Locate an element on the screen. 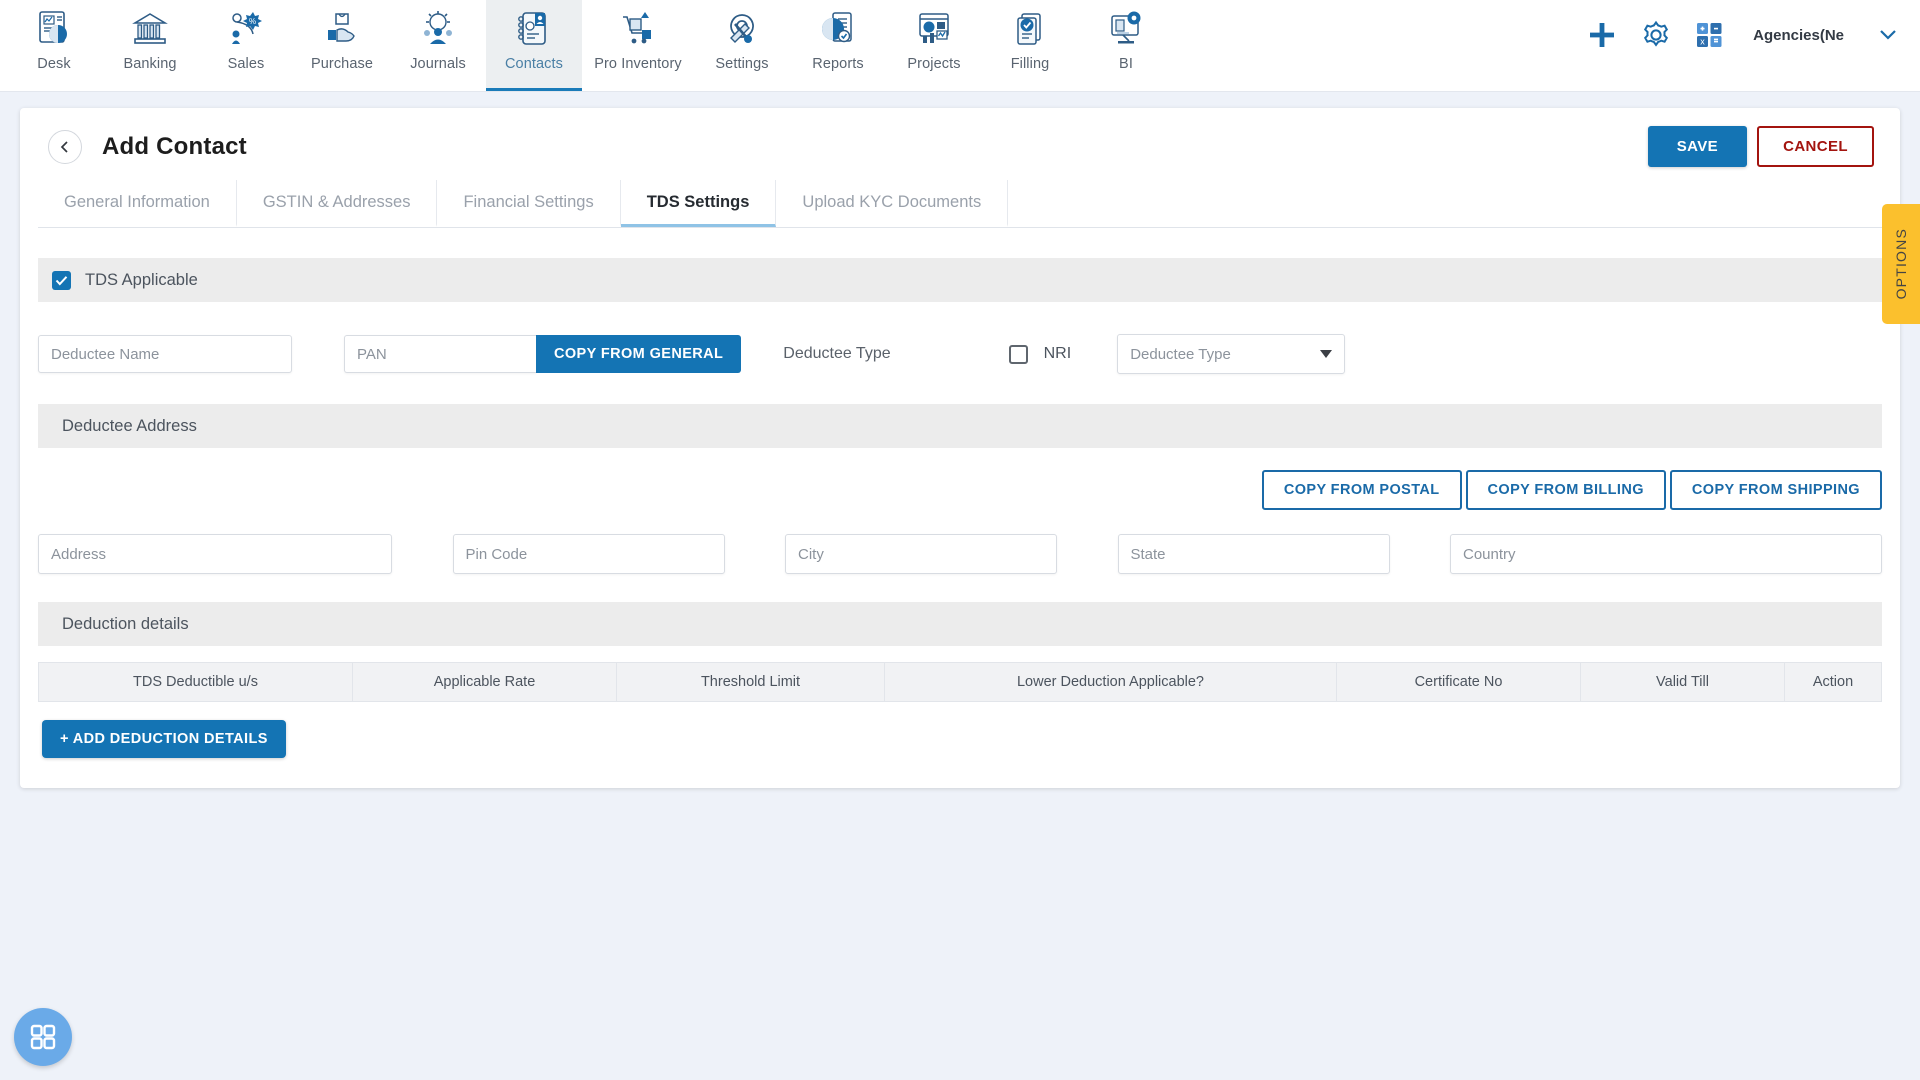 Image resolution: width=1920 pixels, height=1080 pixels. deductee-type-select: Deductee Type is located at coordinates (1231, 354).